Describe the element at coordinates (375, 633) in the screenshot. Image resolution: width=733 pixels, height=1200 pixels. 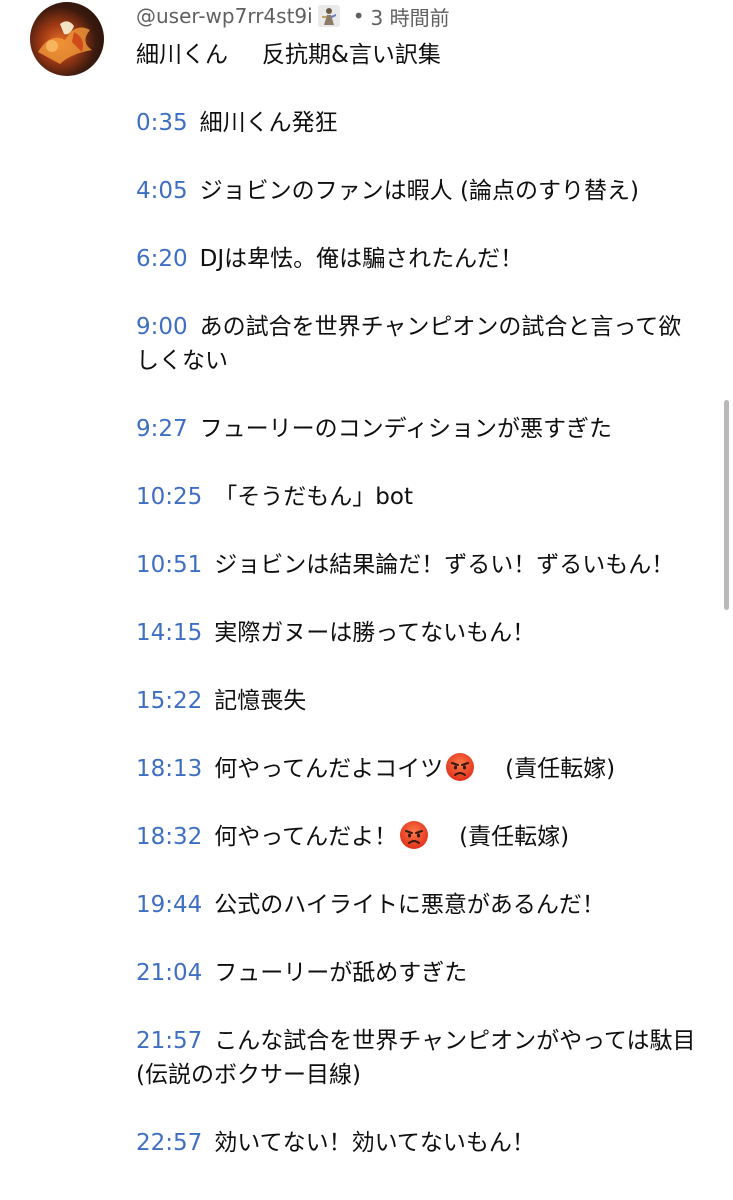
I see `entry-text: 実際ガヌーは勝ってないもん！` at that location.